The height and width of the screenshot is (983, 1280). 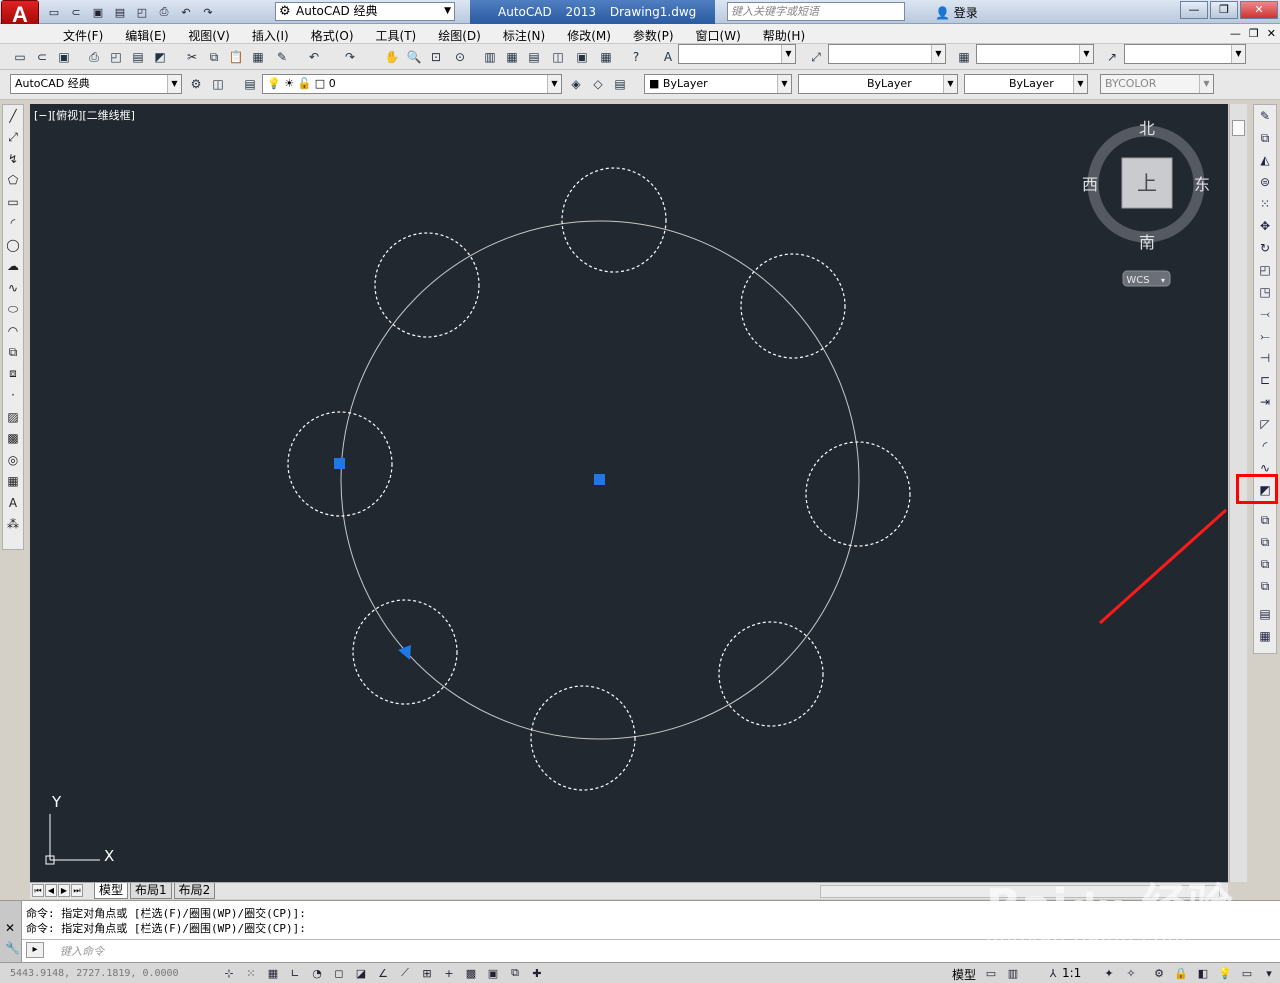 I want to click on layer-state-icon: ▤, so click(x=620, y=84).